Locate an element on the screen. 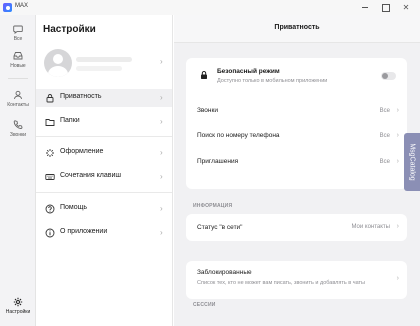 The image size is (420, 326). blocked-label: Заблокированные is located at coordinates (224, 272).